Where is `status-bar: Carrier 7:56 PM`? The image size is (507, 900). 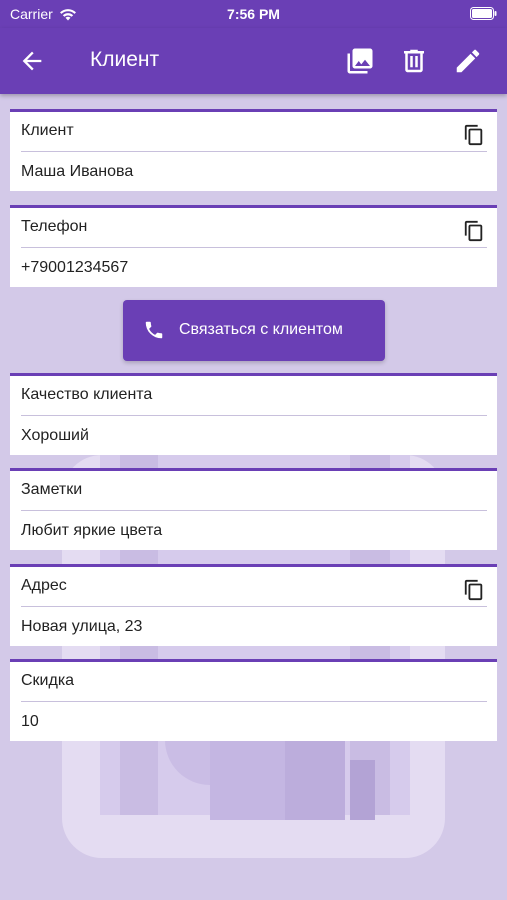
status-bar: Carrier 7:56 PM is located at coordinates (253, 14).